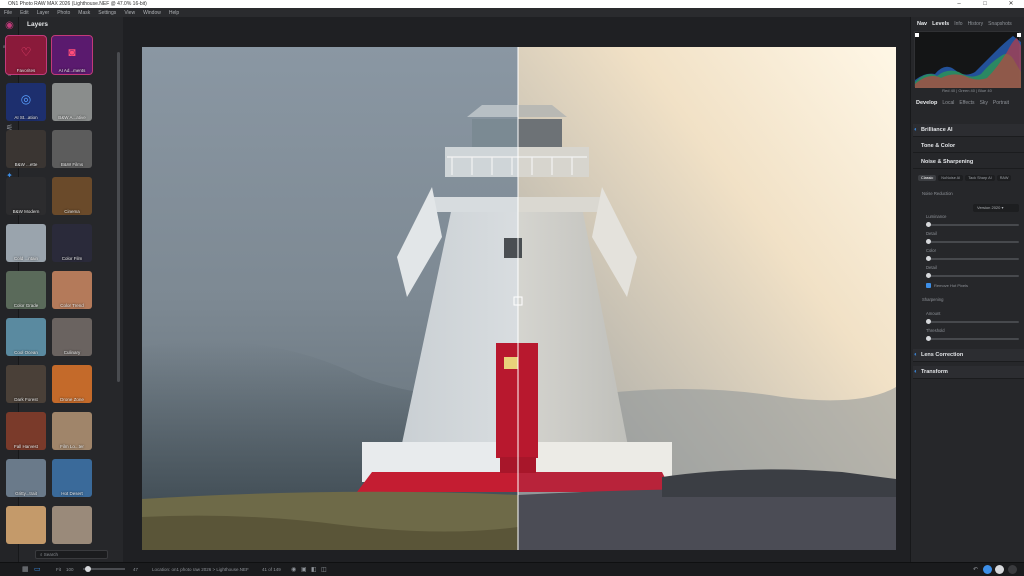 The image size is (1024, 576). What do you see at coordinates (951, 178) in the screenshot?
I see `mode-nonoise-ai: NoNoise AI` at bounding box center [951, 178].